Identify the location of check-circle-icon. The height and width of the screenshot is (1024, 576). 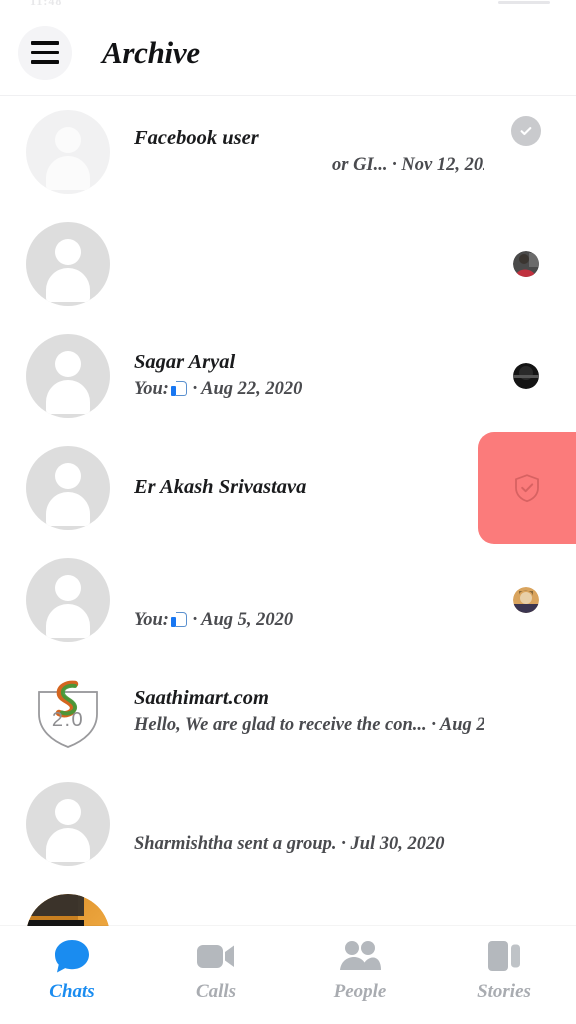
(527, 488).